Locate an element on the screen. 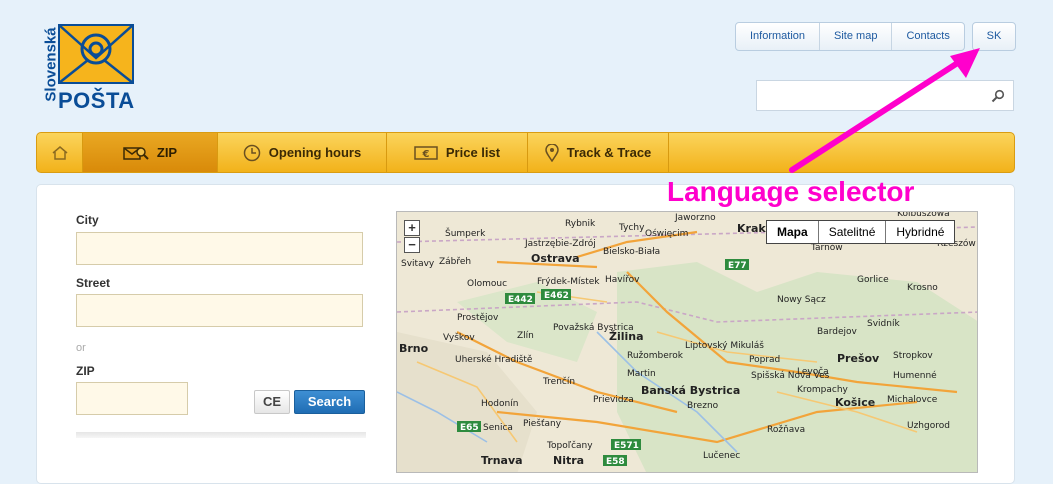 Image resolution: width=1053 pixels, height=484 pixels. tab-track-trace: Track & Trace is located at coordinates (598, 152).